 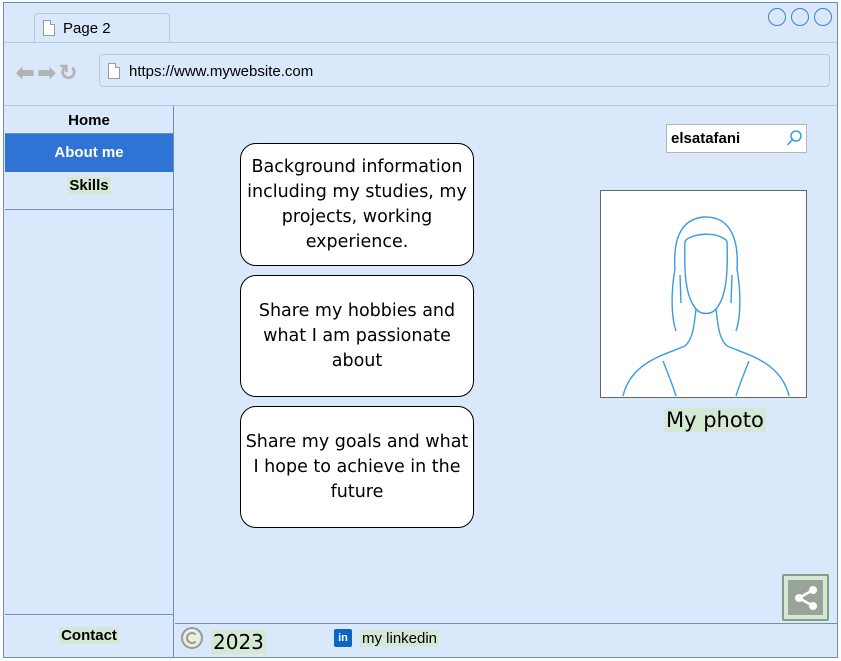 What do you see at coordinates (506, 623) in the screenshot?
I see `footer-divider` at bounding box center [506, 623].